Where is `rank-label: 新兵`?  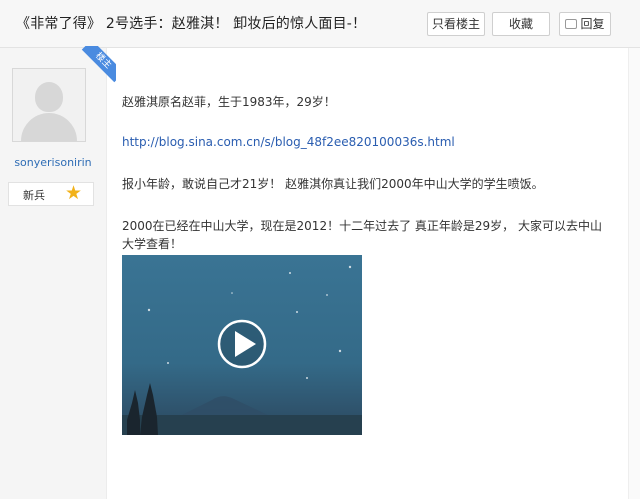
rank-label: 新兵 is located at coordinates (34, 195).